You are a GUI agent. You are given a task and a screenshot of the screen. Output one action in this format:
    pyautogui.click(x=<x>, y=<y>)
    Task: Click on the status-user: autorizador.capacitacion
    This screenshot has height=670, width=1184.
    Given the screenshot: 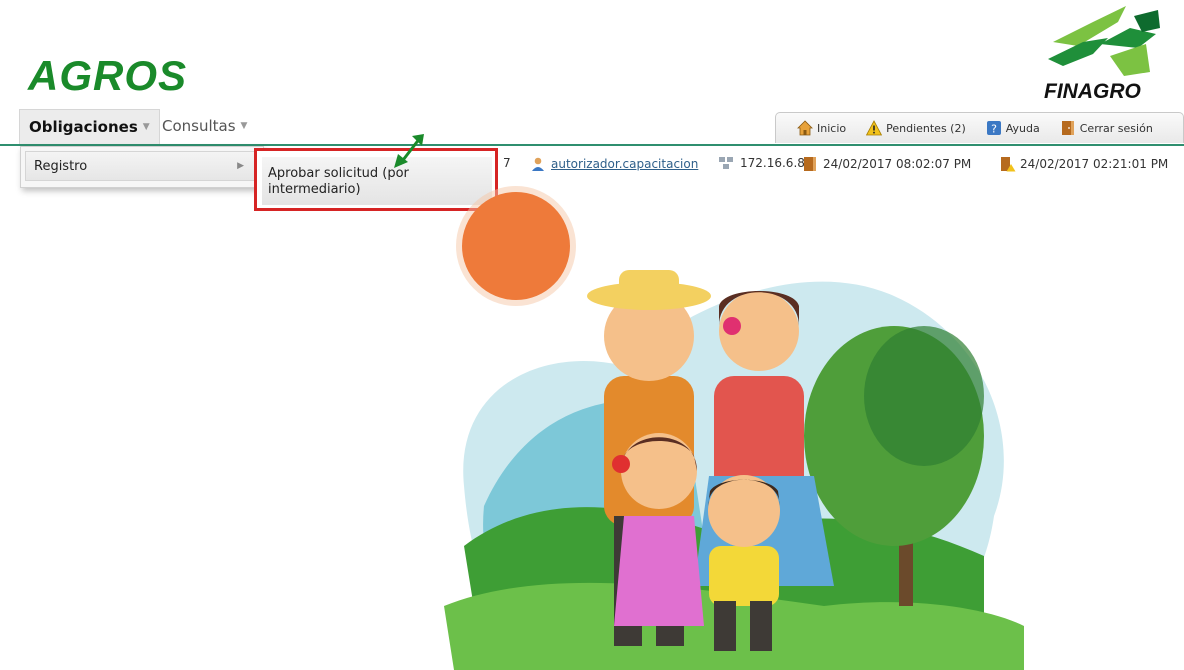 What is the action you would take?
    pyautogui.click(x=614, y=164)
    